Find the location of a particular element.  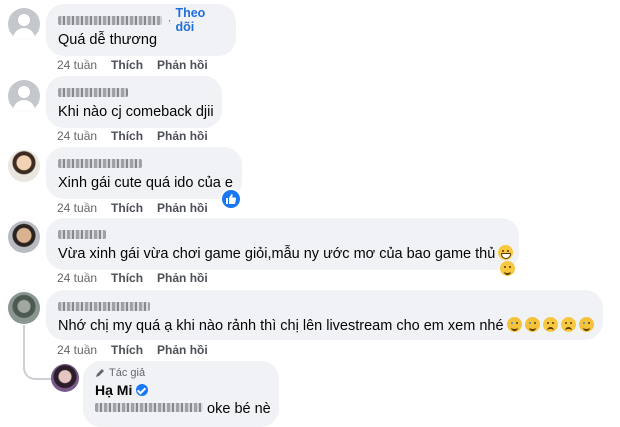

verified-badge-icon is located at coordinates (142, 390).